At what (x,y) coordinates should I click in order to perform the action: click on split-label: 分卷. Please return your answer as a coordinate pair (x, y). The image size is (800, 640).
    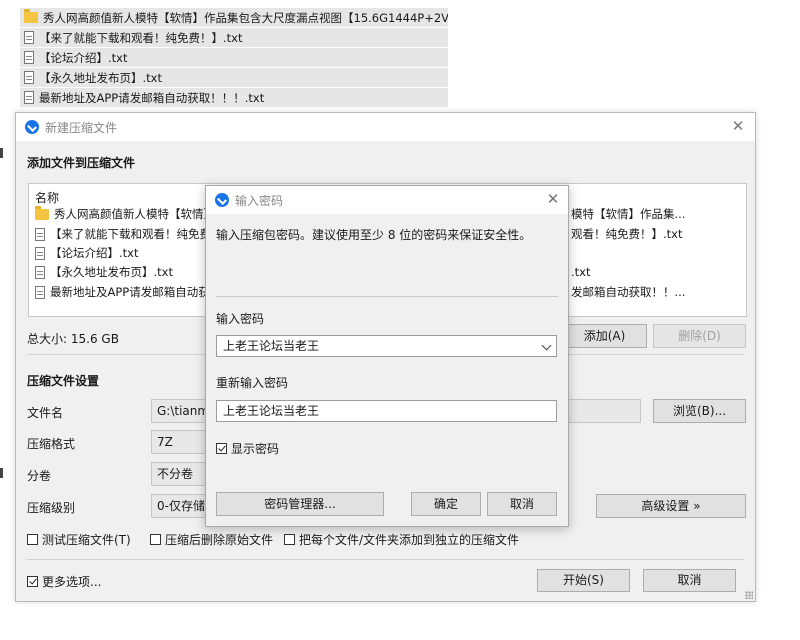
    Looking at the image, I should click on (39, 476).